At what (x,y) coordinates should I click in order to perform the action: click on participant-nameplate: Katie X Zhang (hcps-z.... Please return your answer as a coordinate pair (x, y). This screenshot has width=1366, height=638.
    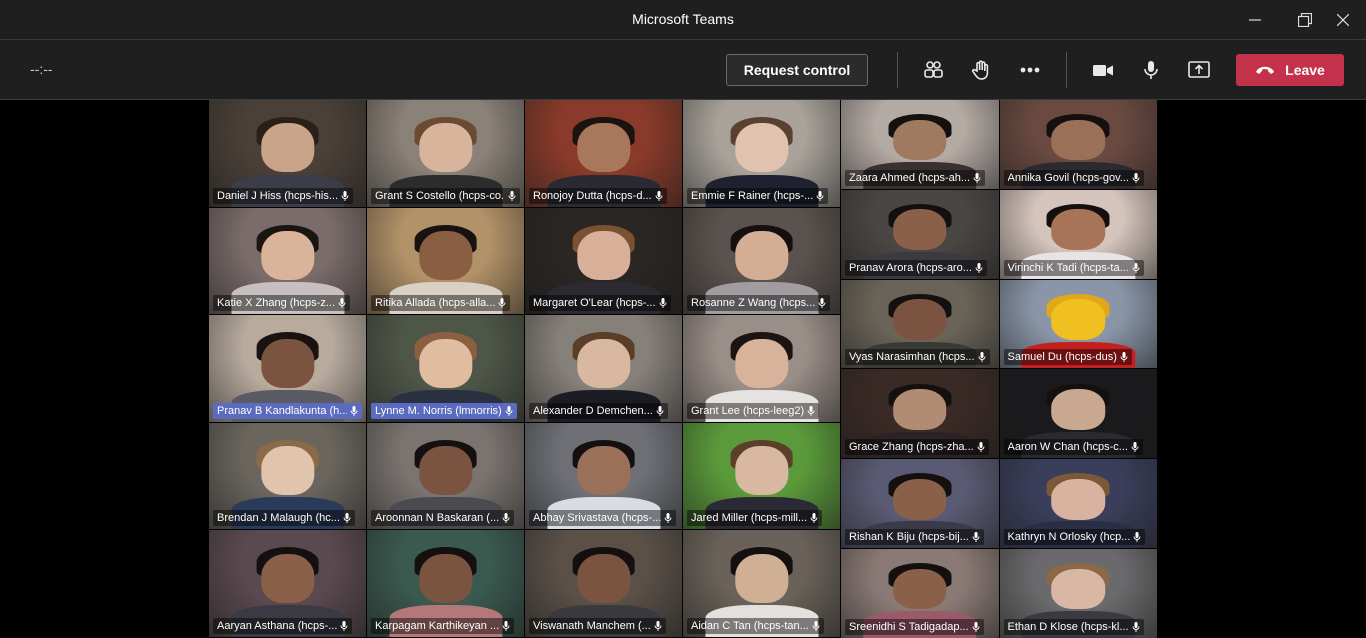
    Looking at the image, I should click on (281, 303).